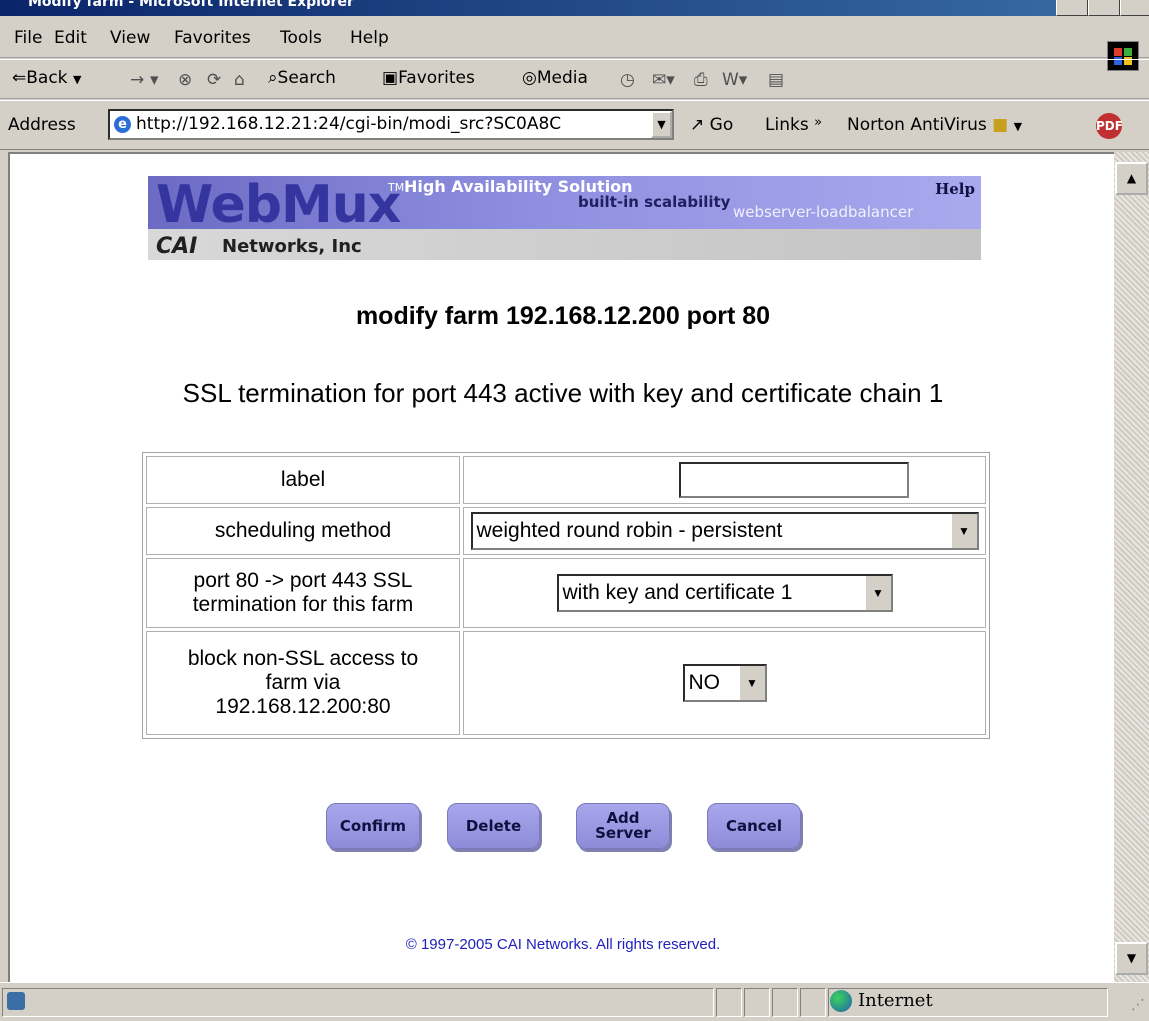  I want to click on status-text-cell, so click(358, 1002).